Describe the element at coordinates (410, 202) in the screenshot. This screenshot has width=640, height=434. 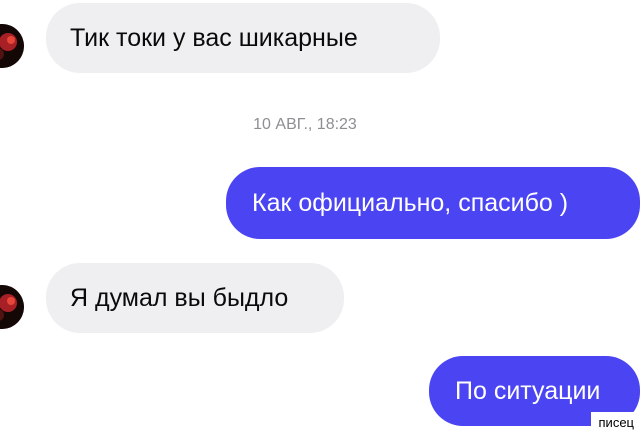
I see `message-text: Как официально, спасибо )` at that location.